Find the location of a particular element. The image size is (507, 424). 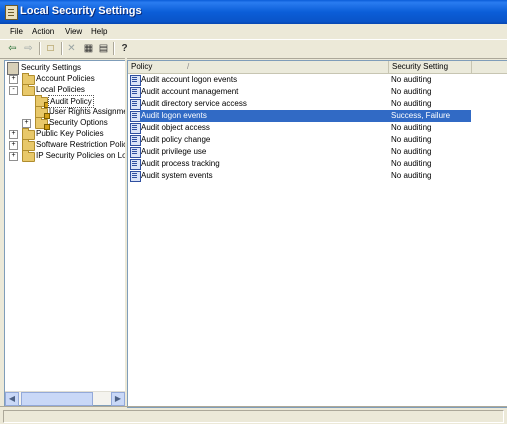

toolbar: ⇦ ⇨ □ ✕ ▦ ▤ ? is located at coordinates (253, 49).